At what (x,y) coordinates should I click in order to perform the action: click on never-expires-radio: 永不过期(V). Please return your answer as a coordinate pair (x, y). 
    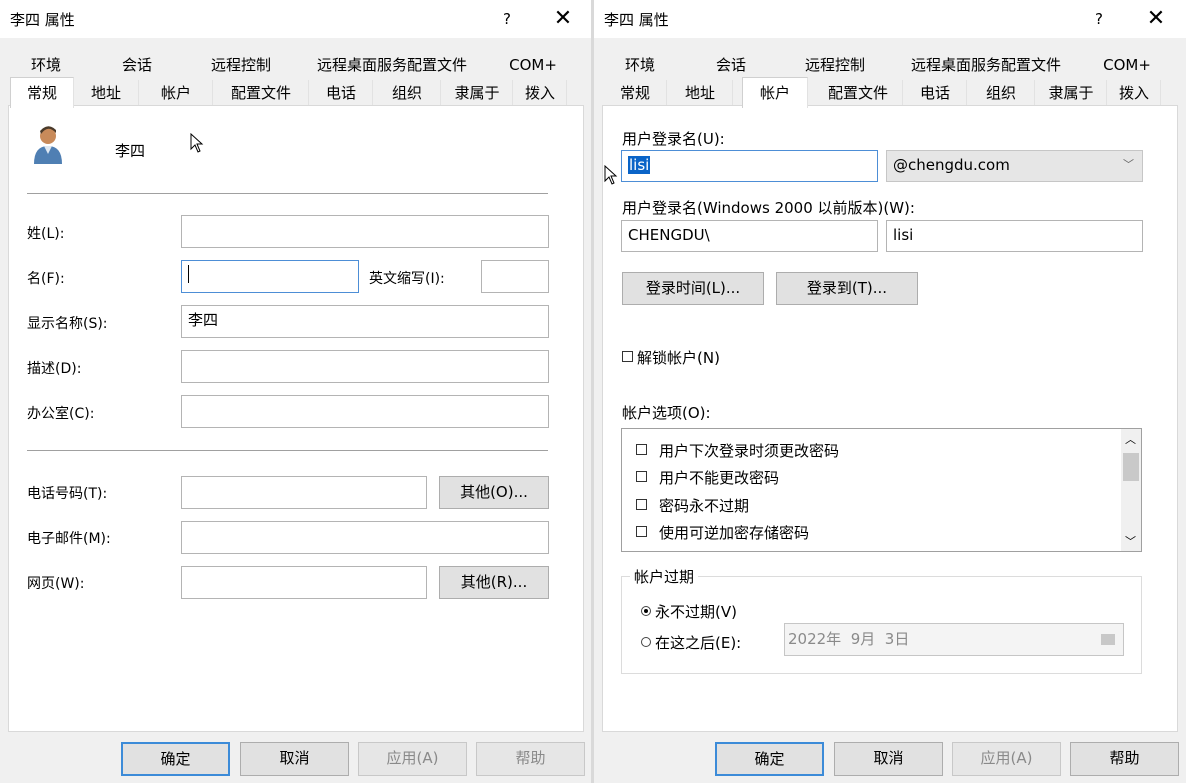
    Looking at the image, I should click on (689, 611).